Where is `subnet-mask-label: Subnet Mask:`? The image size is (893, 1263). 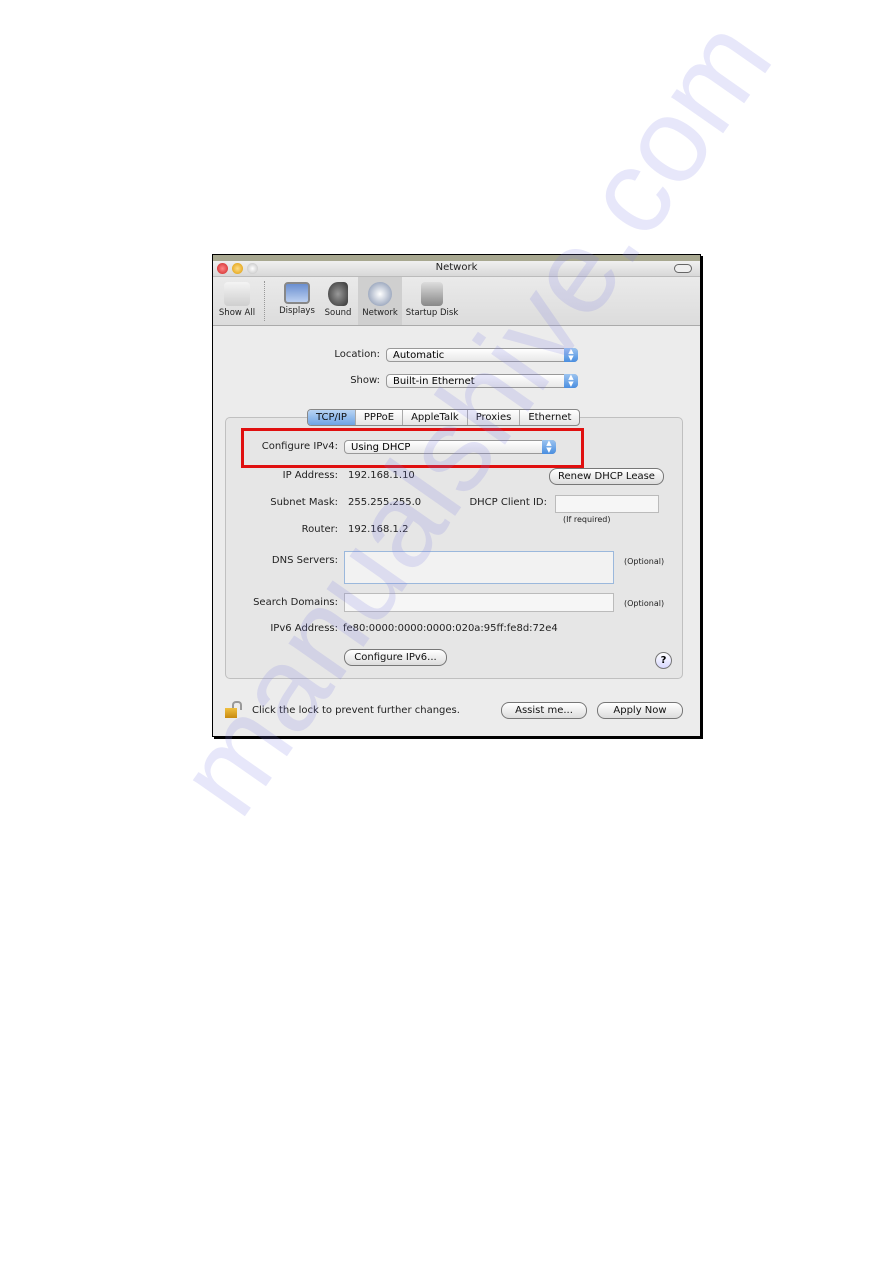 subnet-mask-label: Subnet Mask: is located at coordinates (304, 502).